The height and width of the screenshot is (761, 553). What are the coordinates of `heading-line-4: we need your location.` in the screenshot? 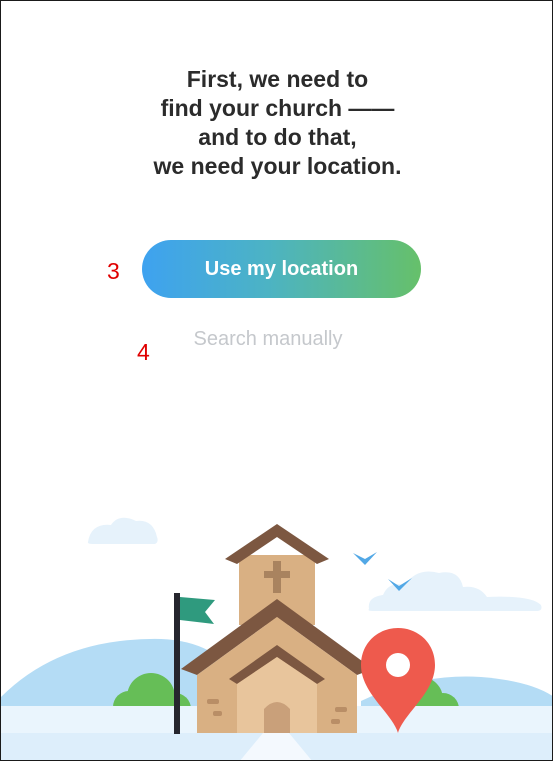 It's located at (277, 166).